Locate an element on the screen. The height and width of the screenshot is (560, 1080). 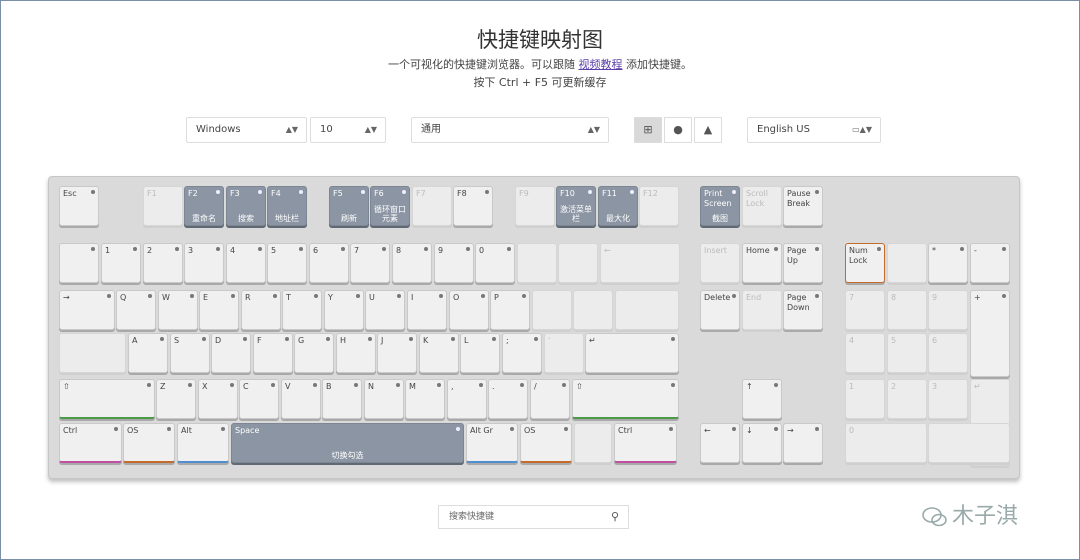
search-input: 搜索快捷键 ⚲ is located at coordinates (533, 517).